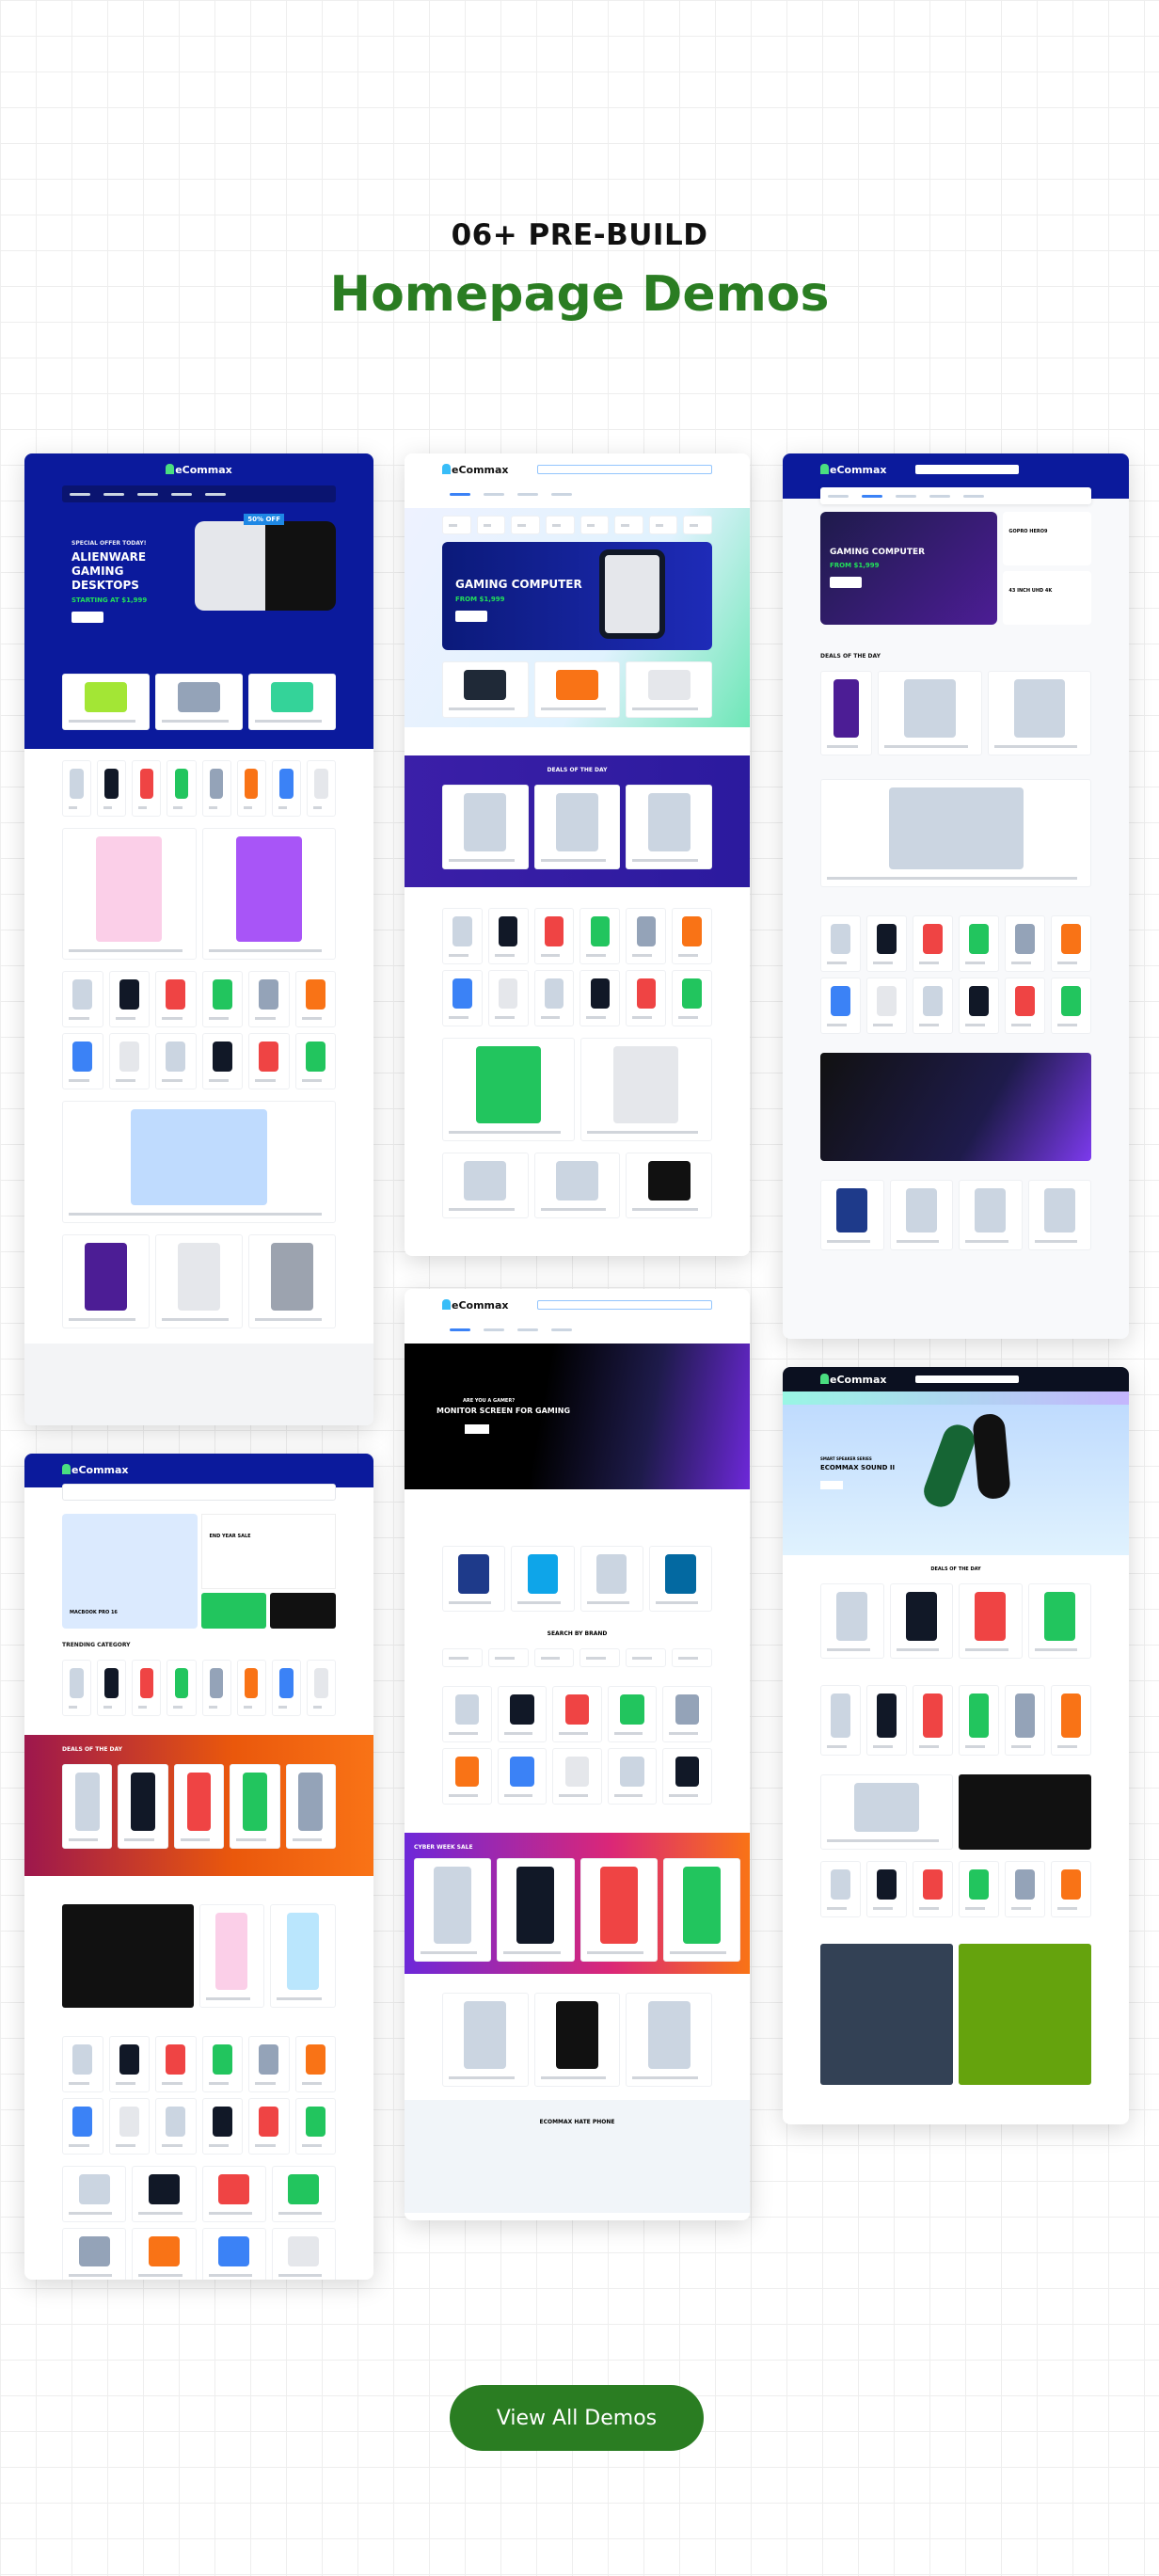 Image resolution: width=1159 pixels, height=2576 pixels. I want to click on view-all-demos-button: View All Demos, so click(577, 2418).